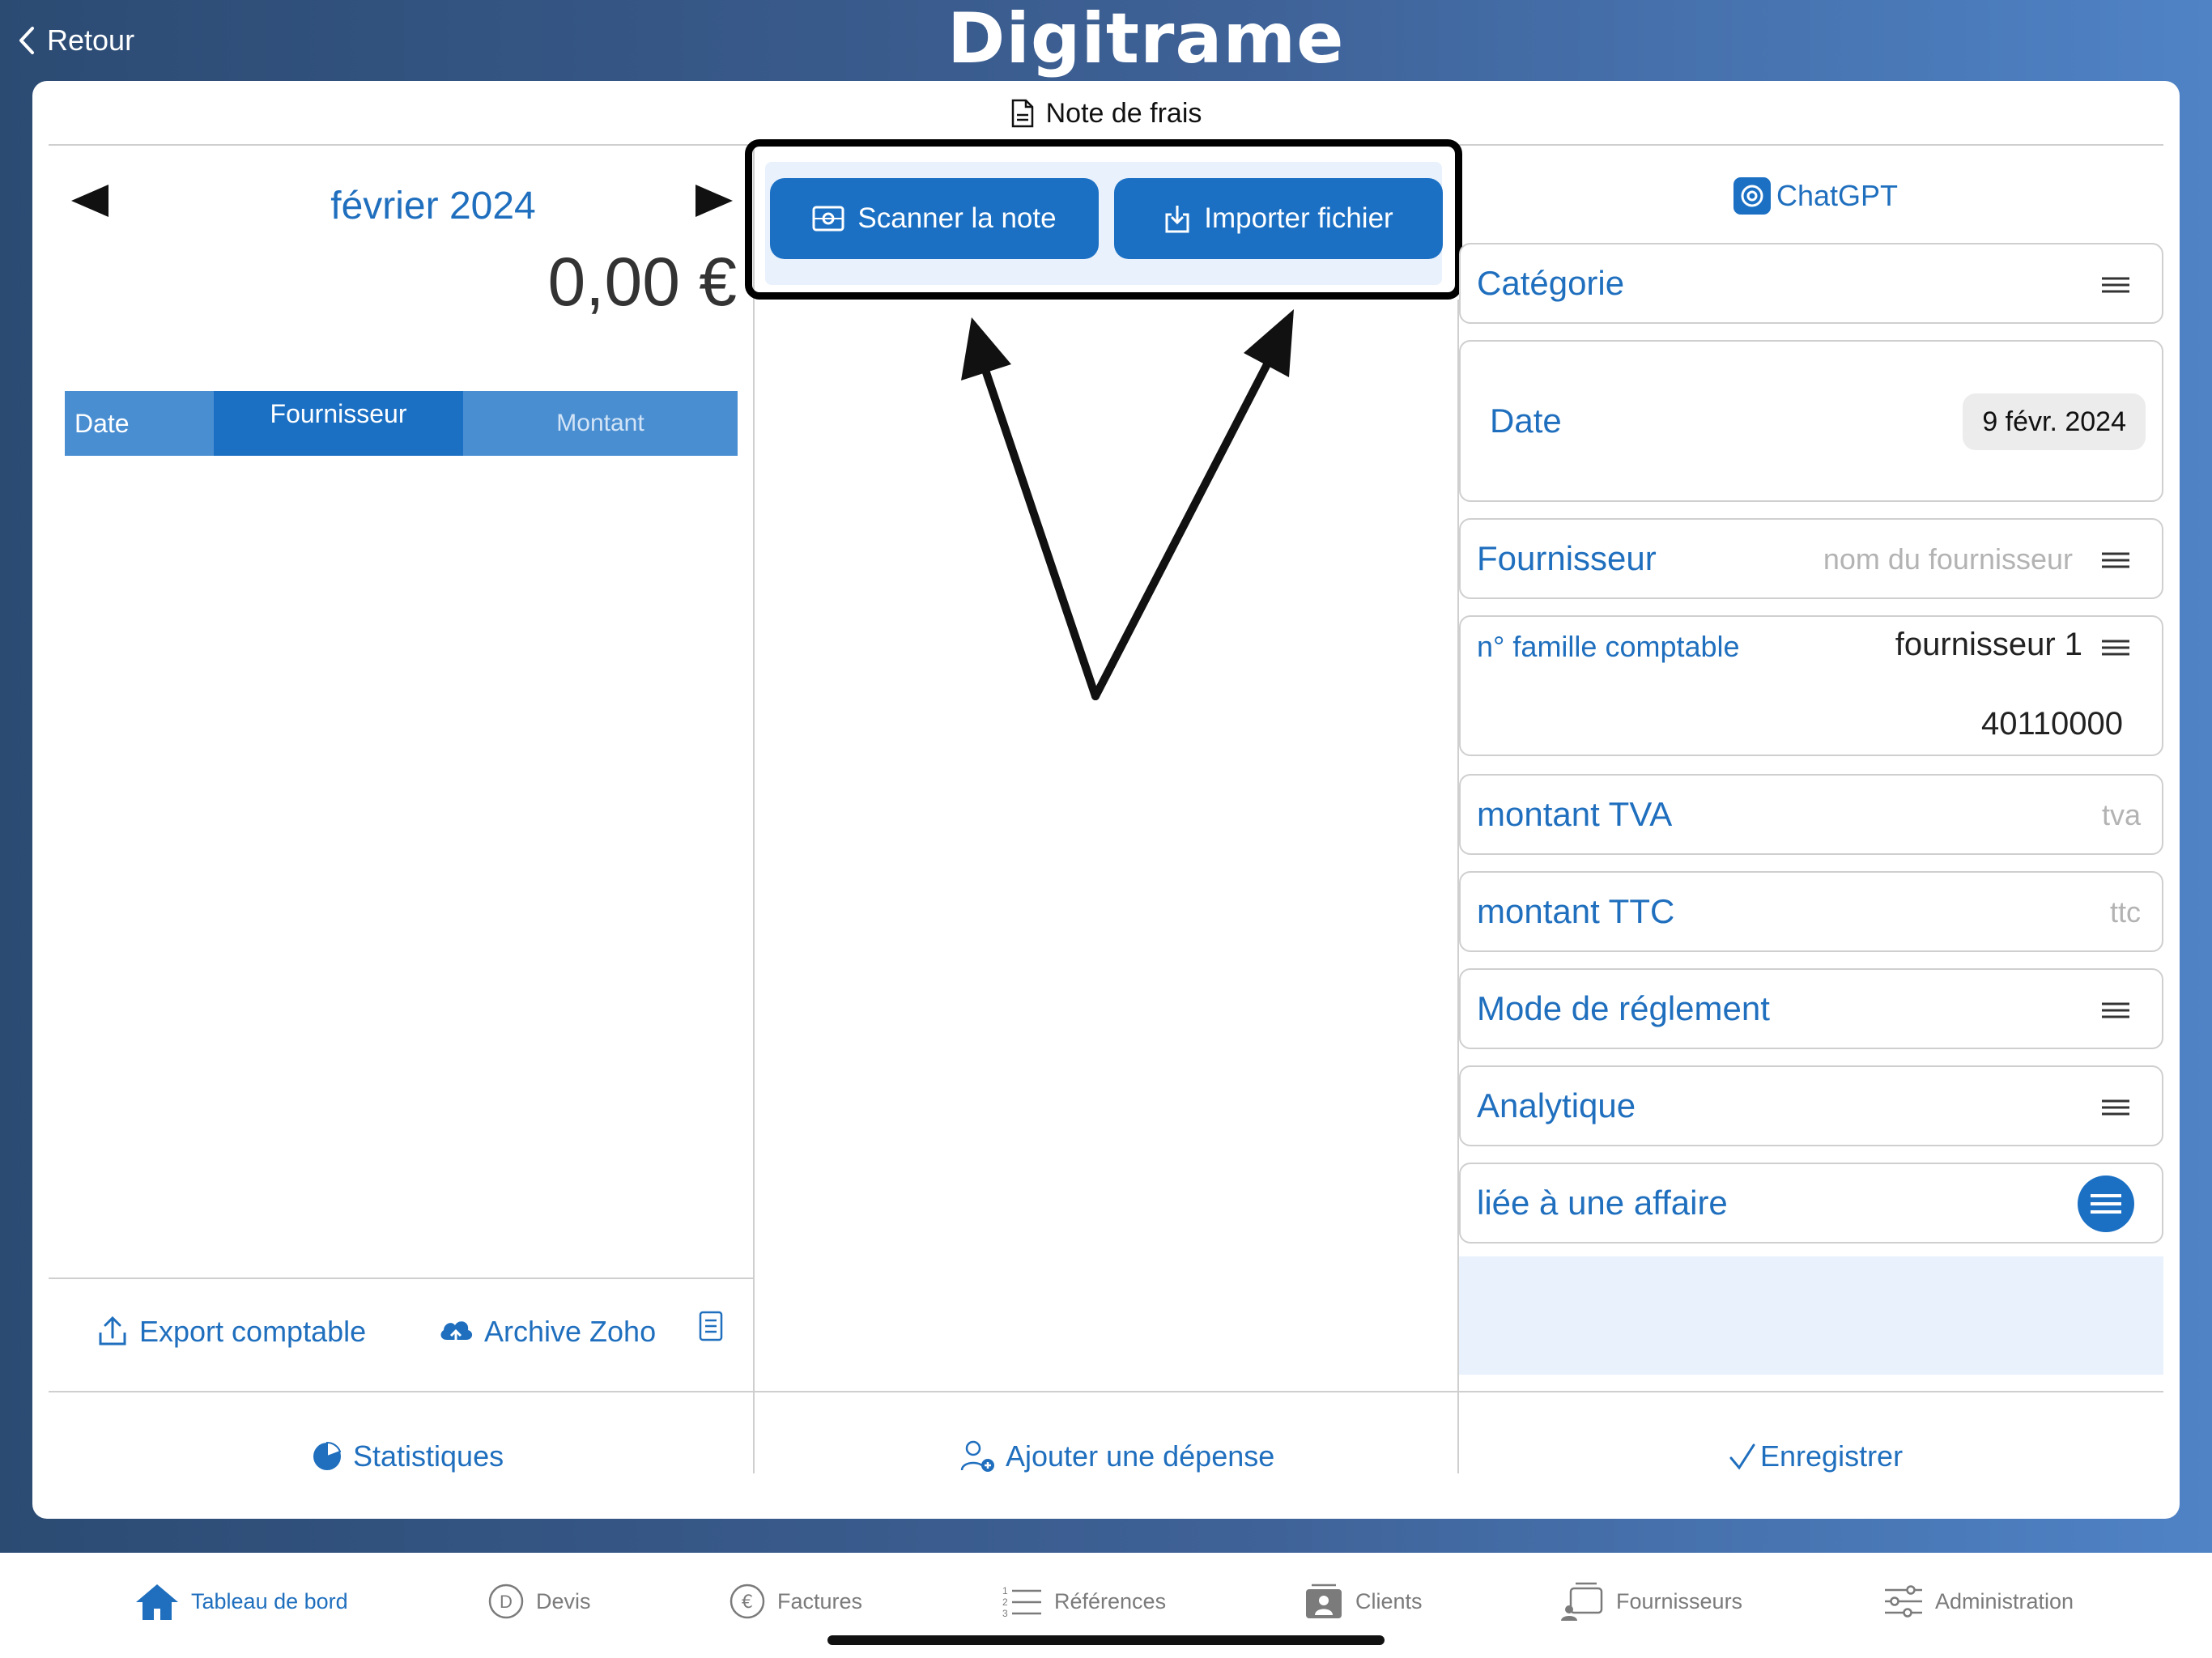 The height and width of the screenshot is (1658, 2212). I want to click on tab-label: Factures, so click(820, 1600).